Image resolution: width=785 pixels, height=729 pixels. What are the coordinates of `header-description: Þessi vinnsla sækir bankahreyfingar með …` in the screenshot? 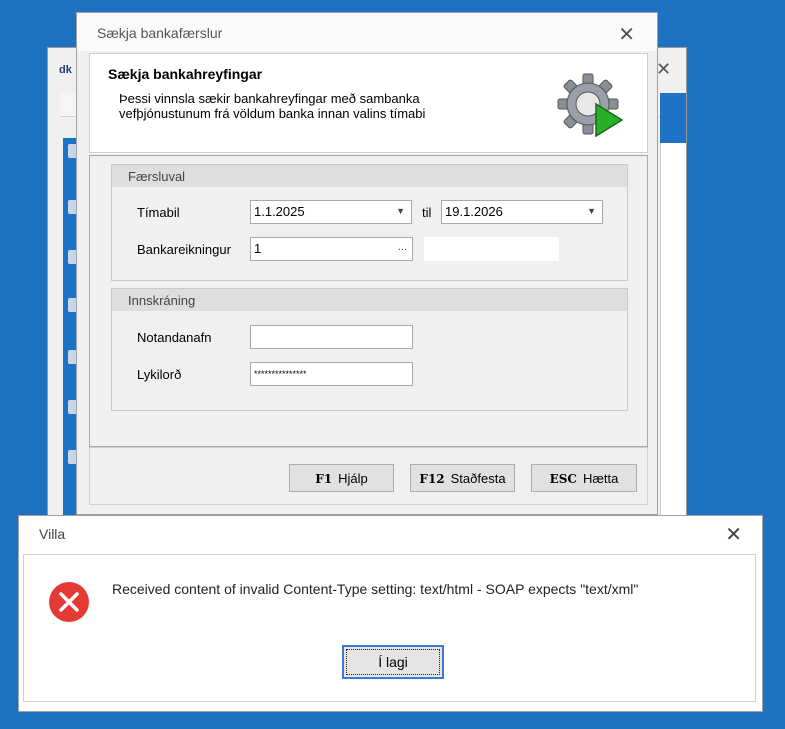 It's located at (319, 106).